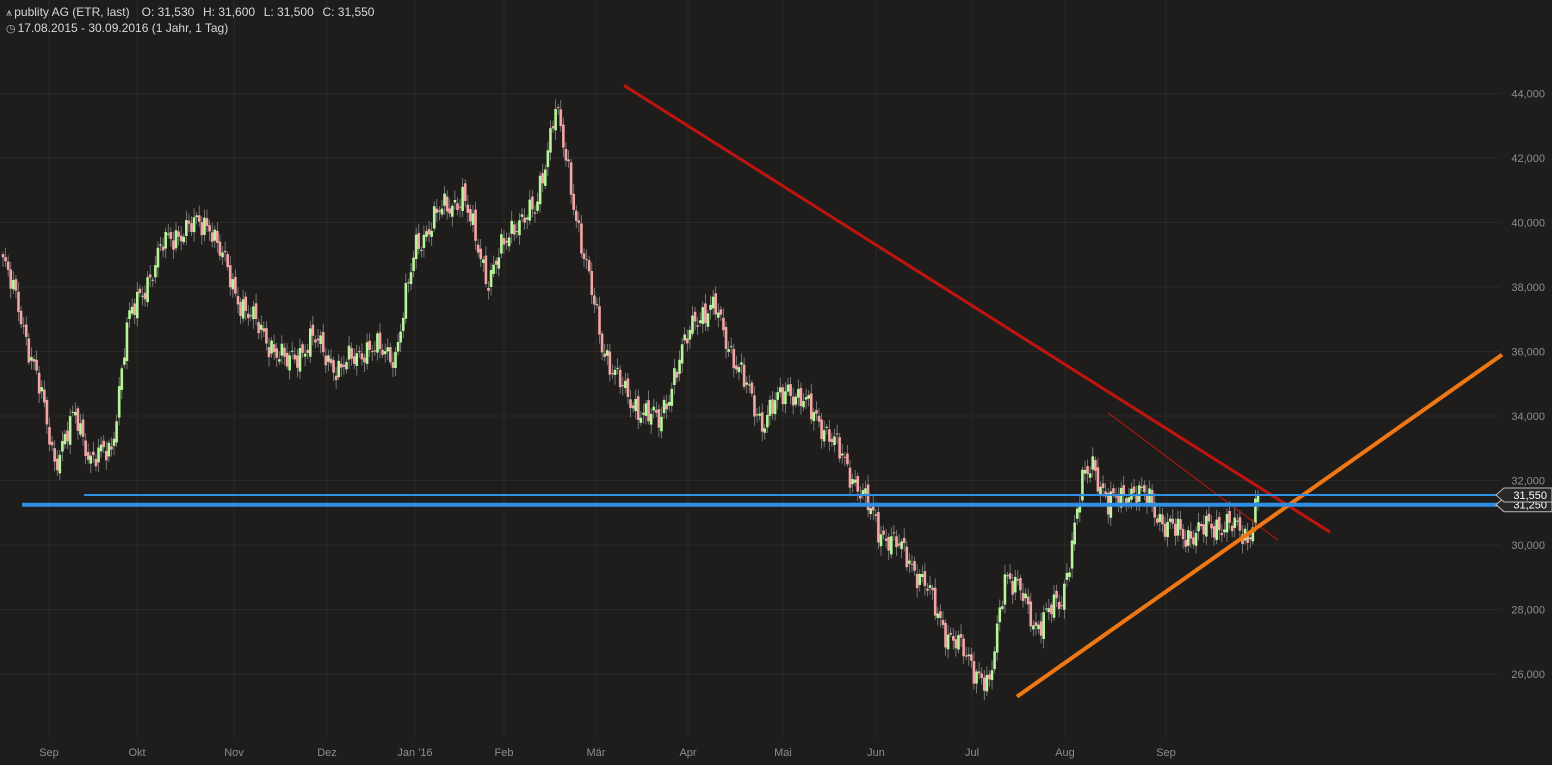 This screenshot has height=765, width=1552. I want to click on y-tick-label: 26,000, so click(1528, 675).